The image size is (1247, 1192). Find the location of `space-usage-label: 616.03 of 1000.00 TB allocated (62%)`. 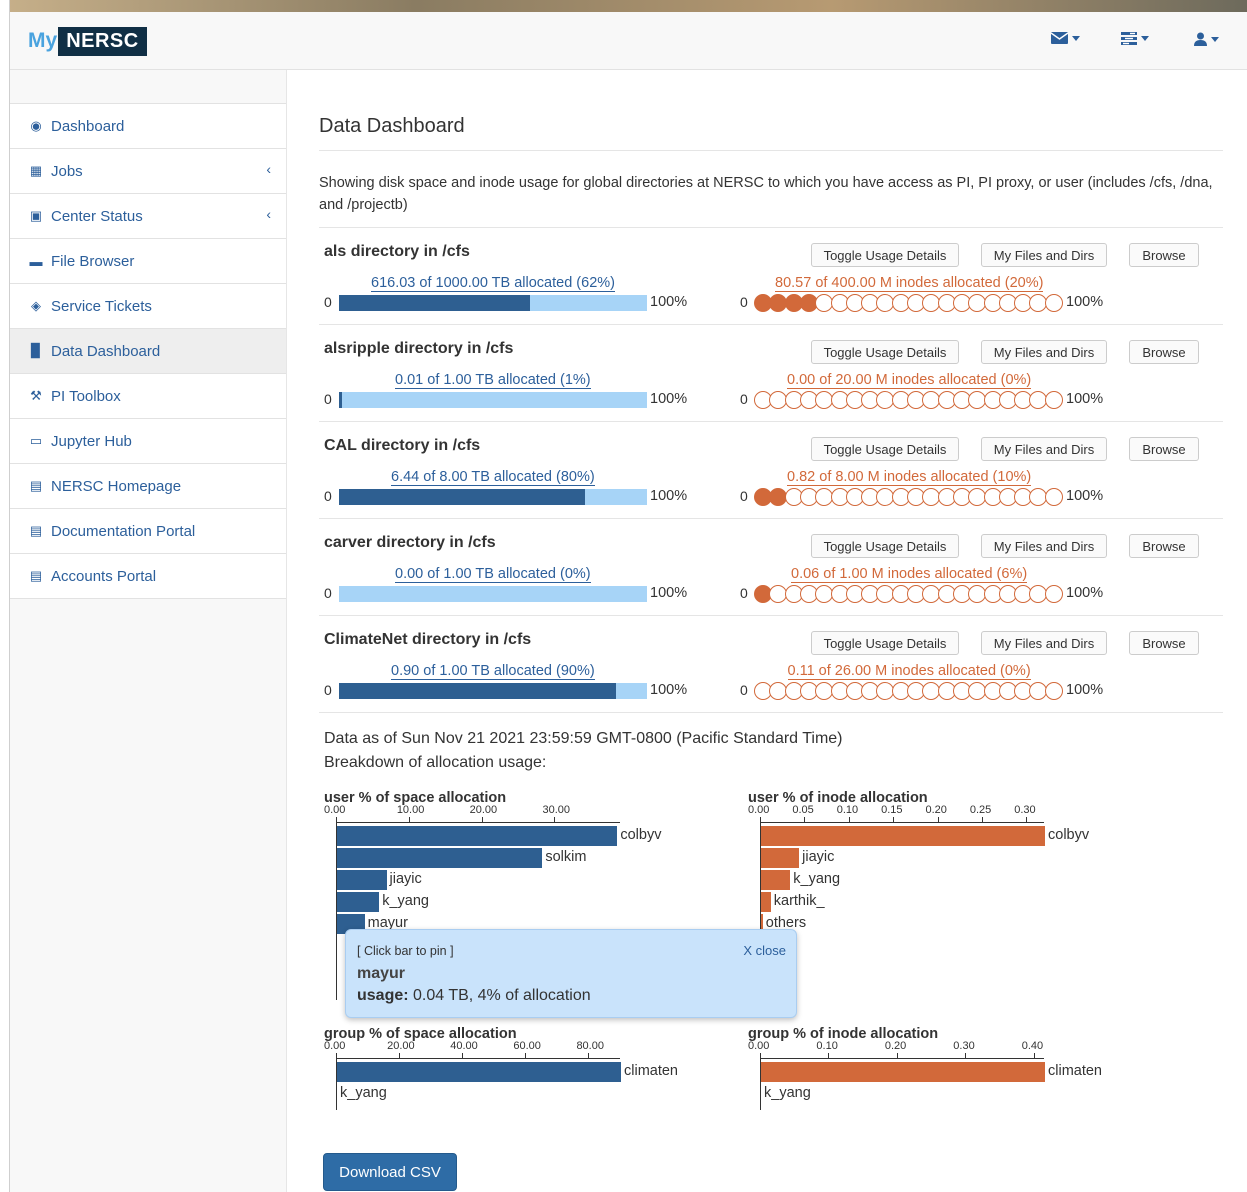

space-usage-label: 616.03 of 1000.00 TB allocated (62%) is located at coordinates (493, 283).